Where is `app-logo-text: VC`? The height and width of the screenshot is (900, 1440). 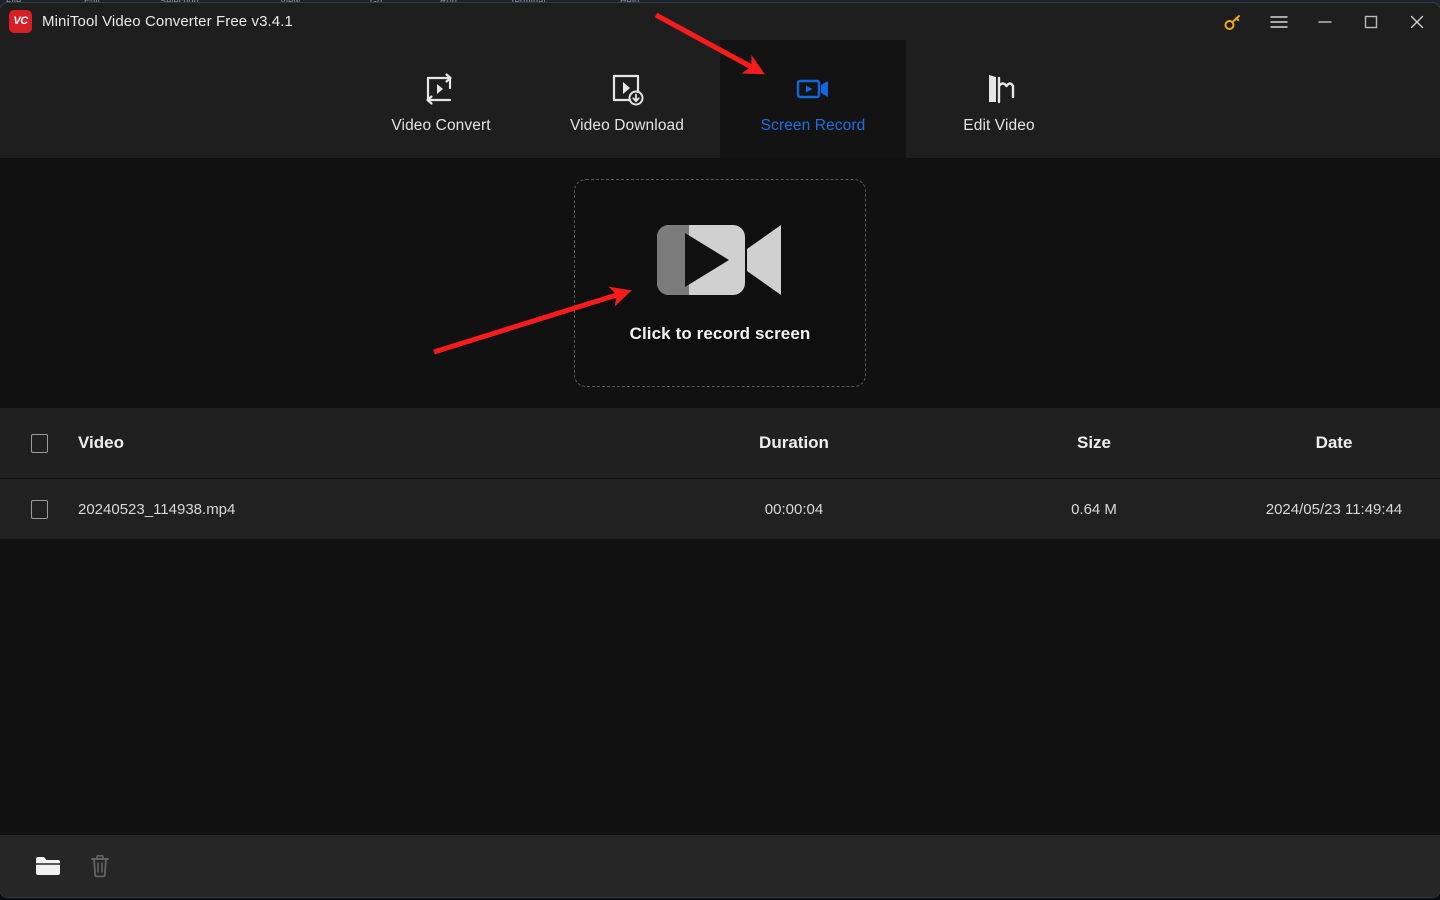 app-logo-text: VC is located at coordinates (20, 21).